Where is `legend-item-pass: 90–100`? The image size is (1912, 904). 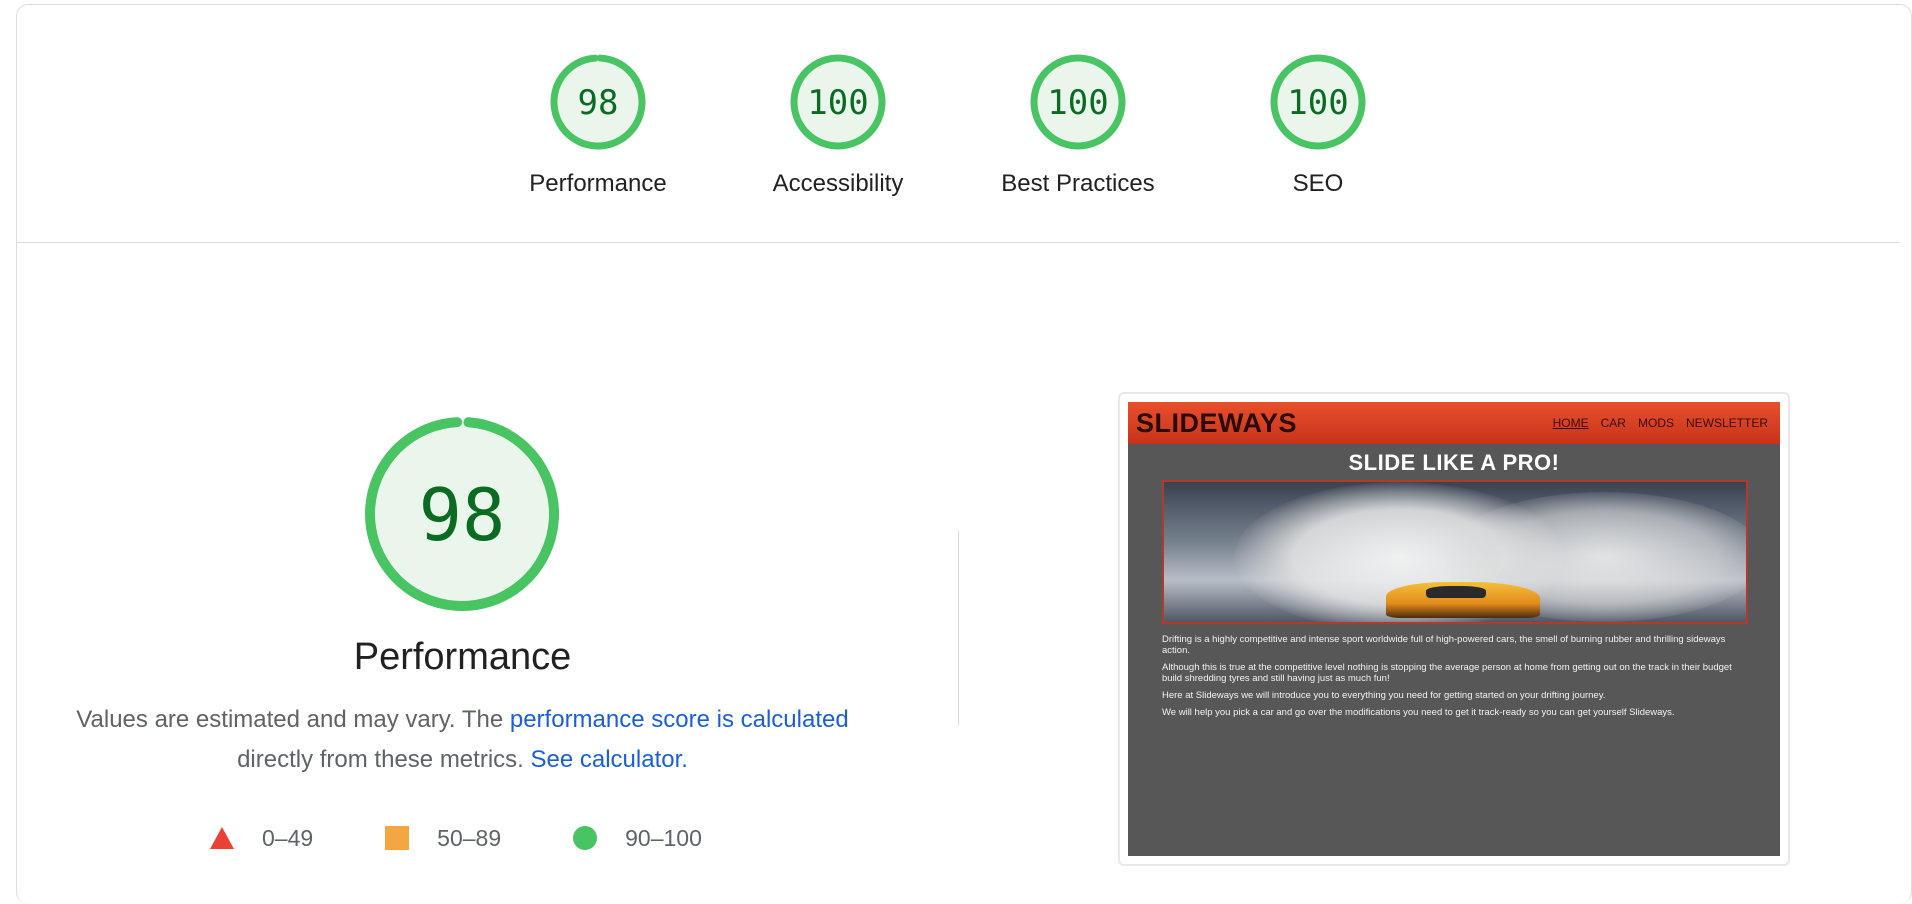
legend-item-pass: 90–100 is located at coordinates (637, 838).